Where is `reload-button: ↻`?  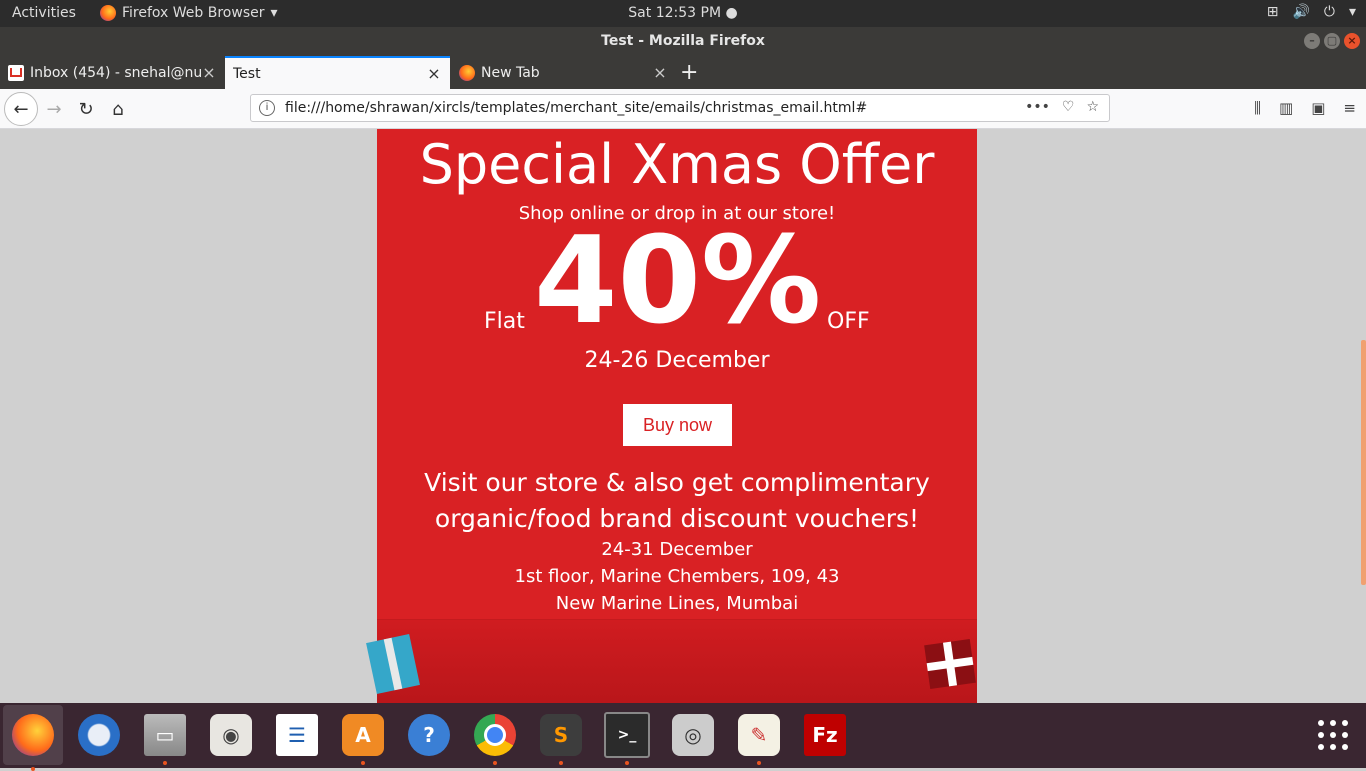 reload-button: ↻ is located at coordinates (86, 109).